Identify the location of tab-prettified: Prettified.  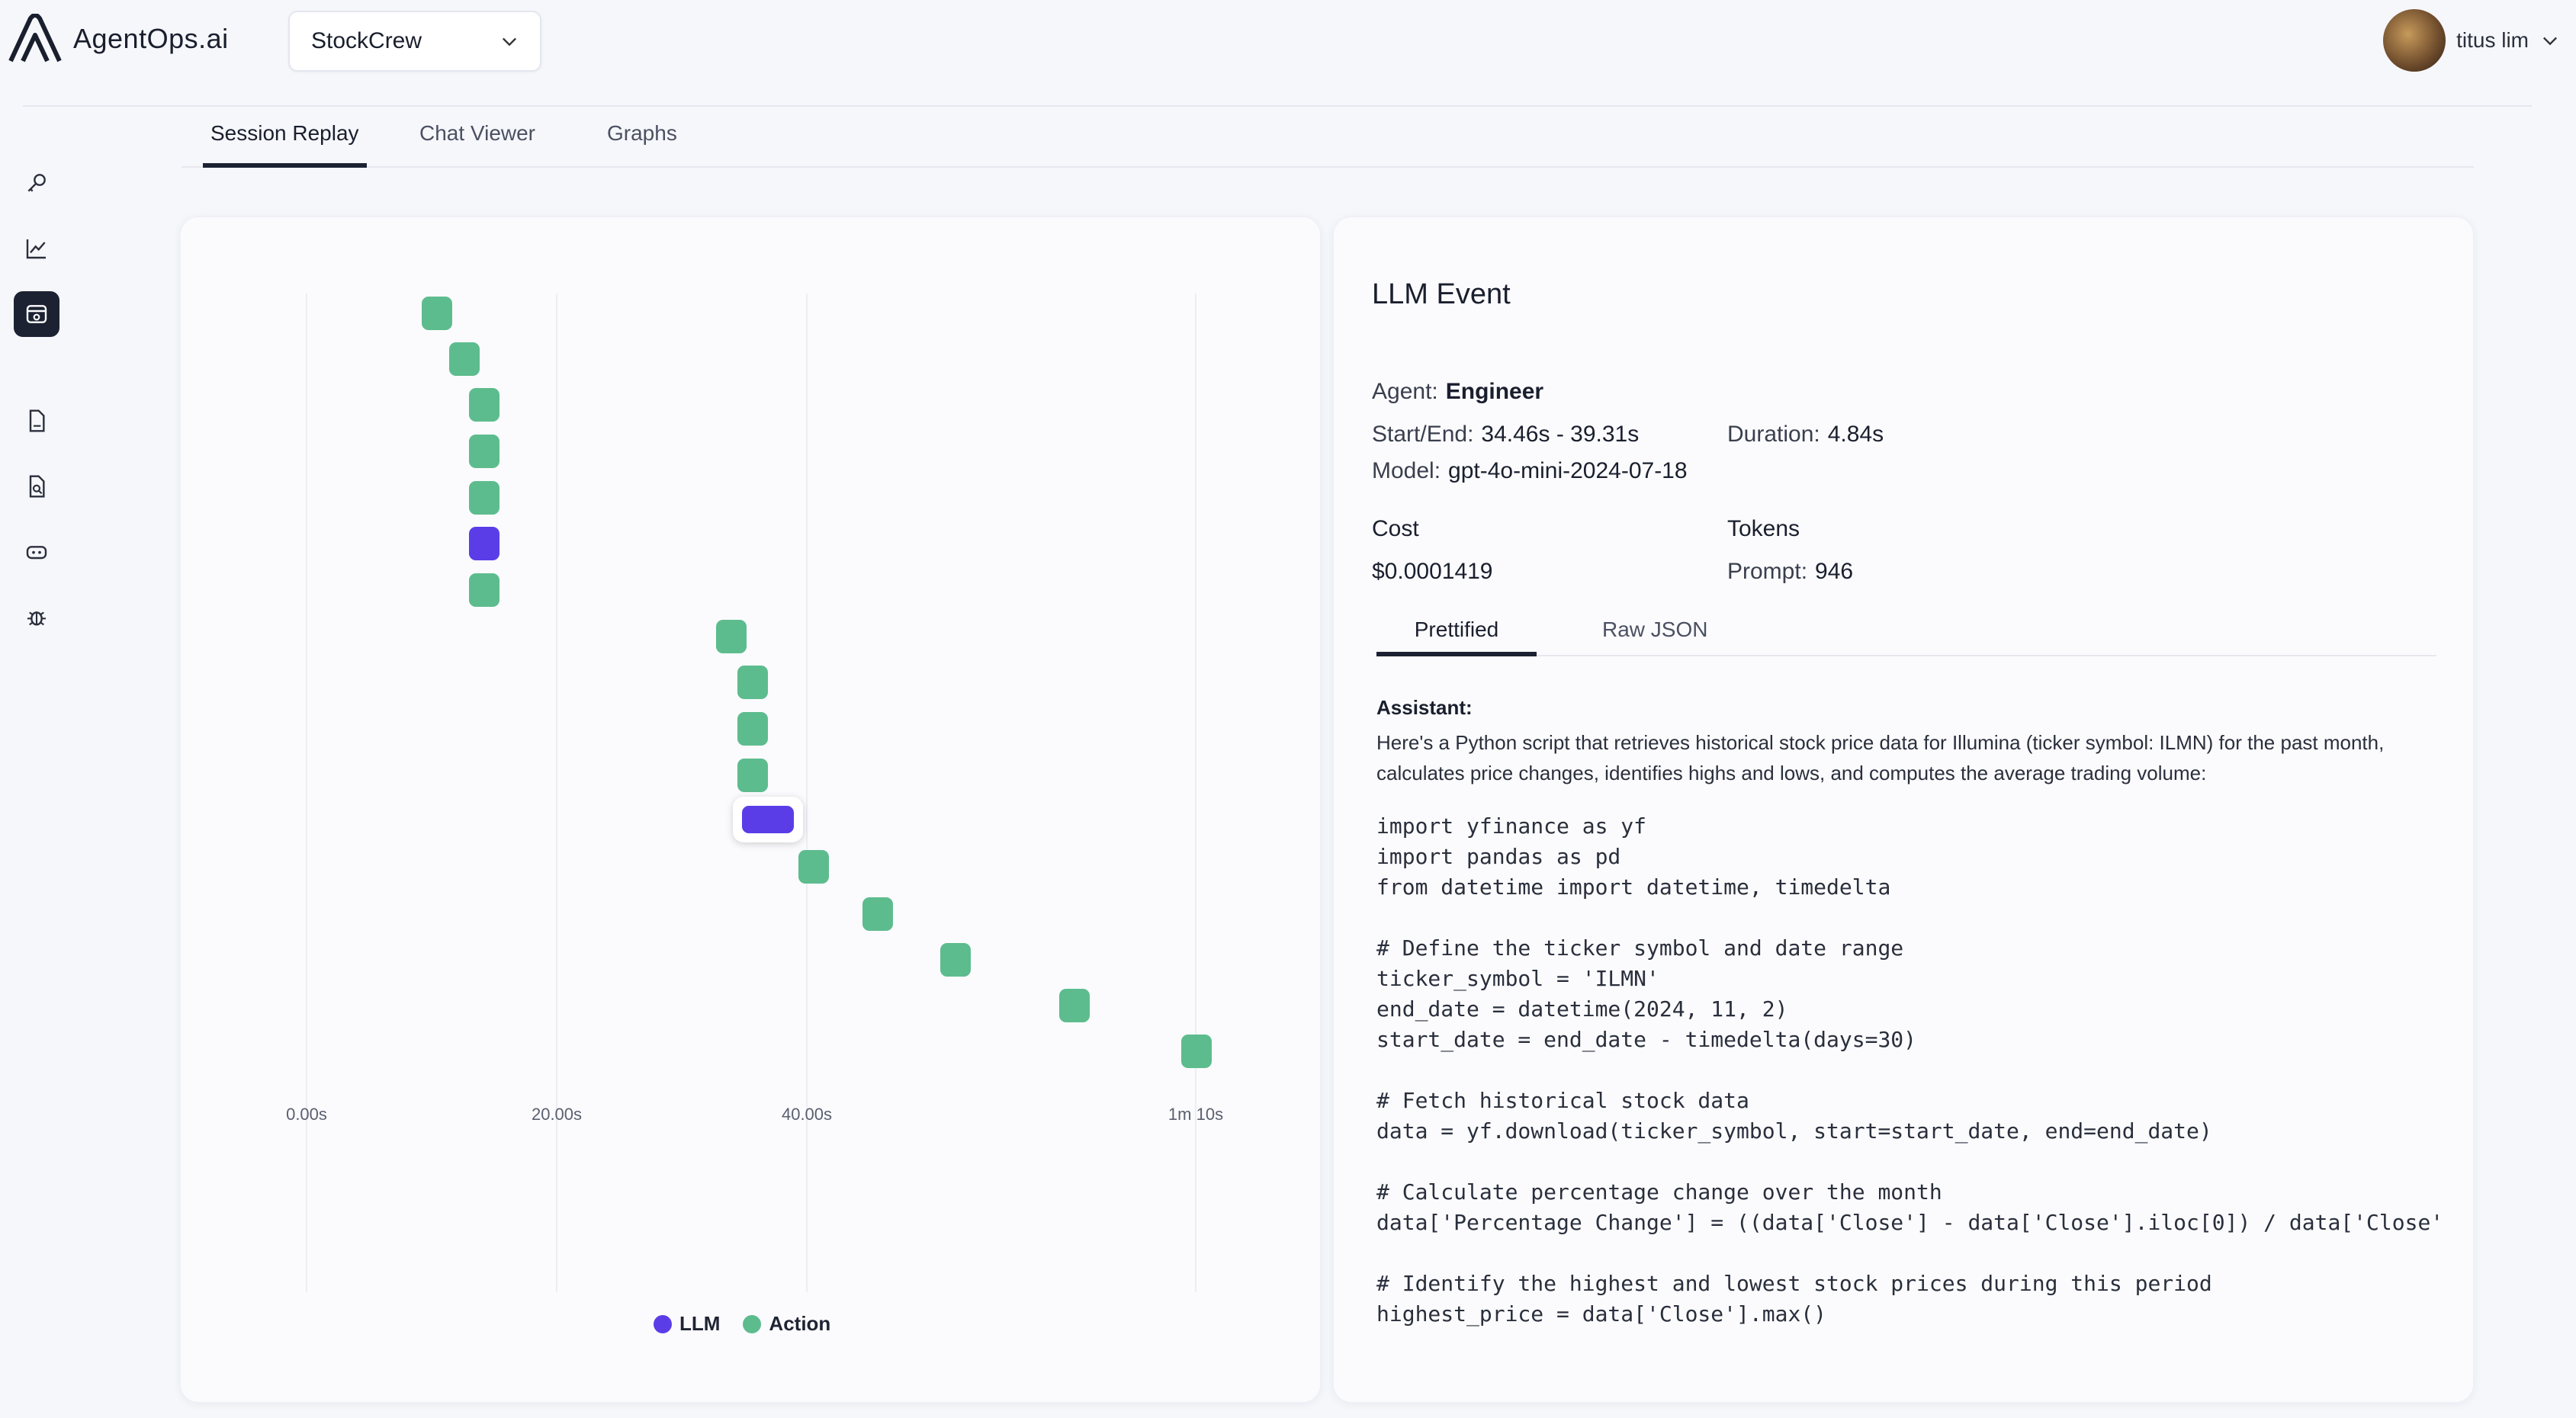
(1456, 634).